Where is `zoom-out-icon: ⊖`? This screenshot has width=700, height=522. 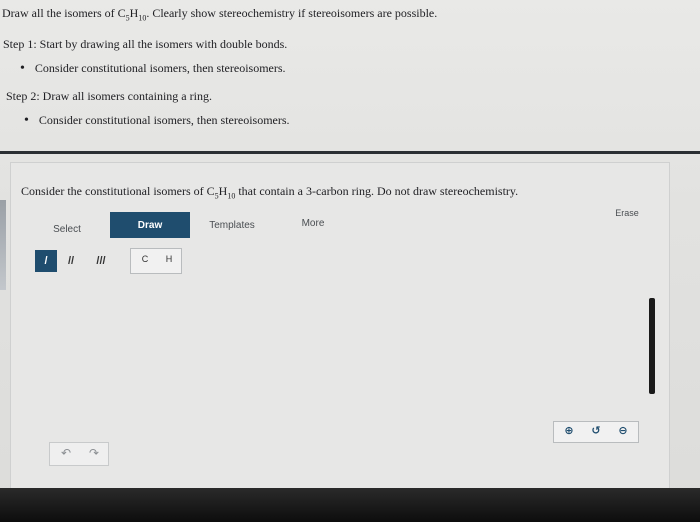 zoom-out-icon: ⊖ is located at coordinates (623, 433).